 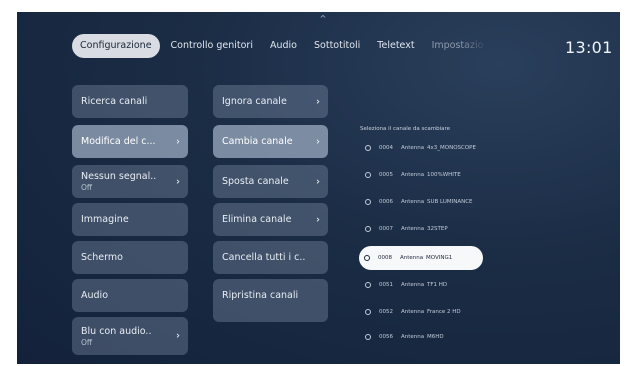 I want to click on schermo-button: Schermo, so click(x=130, y=257).